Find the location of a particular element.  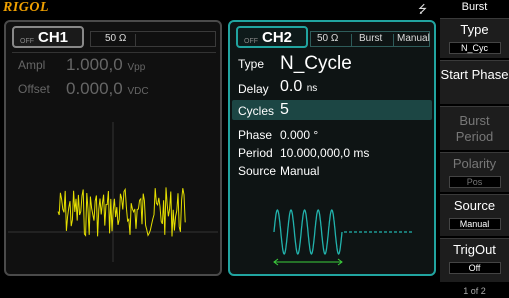

ch1-offset-number: 0.000,0 is located at coordinates (94, 88).